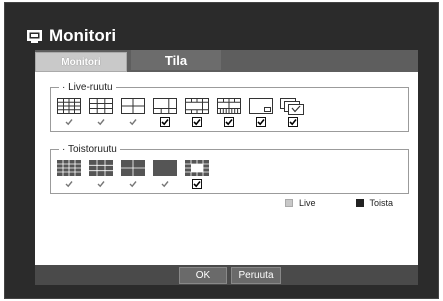 Image resolution: width=443 pixels, height=301 pixels. Describe the element at coordinates (133, 106) in the screenshot. I see `grid-4-icon` at that location.